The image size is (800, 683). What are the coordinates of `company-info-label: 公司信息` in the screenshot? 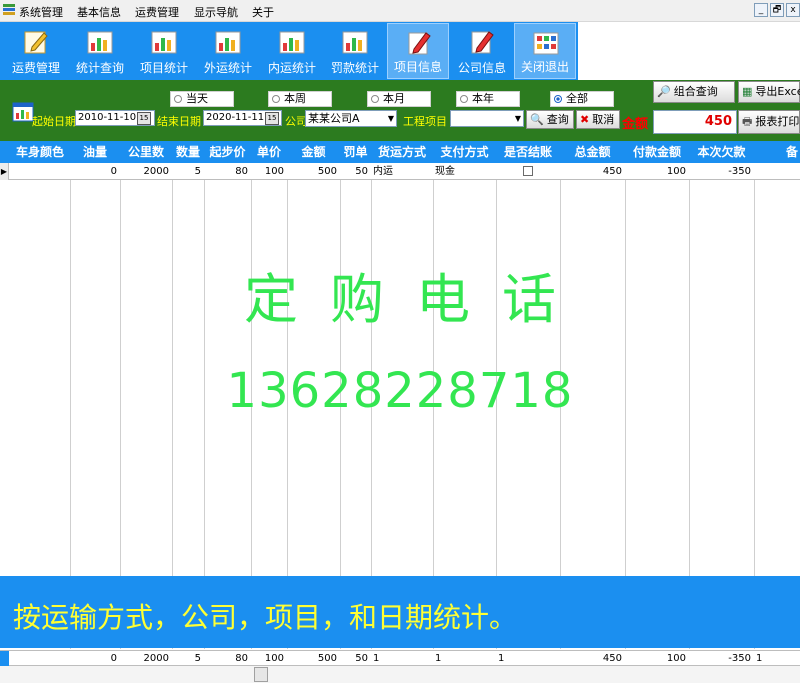 It's located at (481, 68).